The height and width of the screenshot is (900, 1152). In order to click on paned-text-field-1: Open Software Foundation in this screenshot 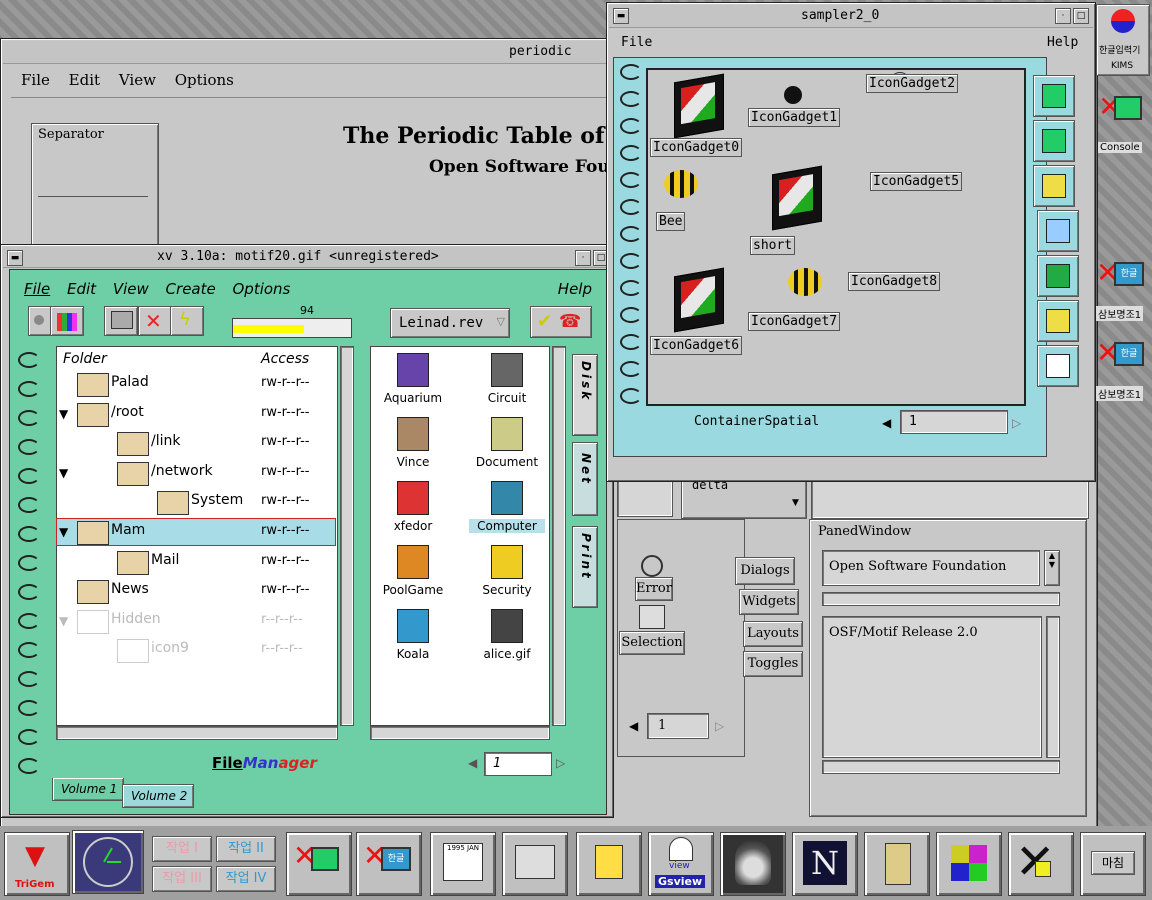, I will do `click(931, 568)`.